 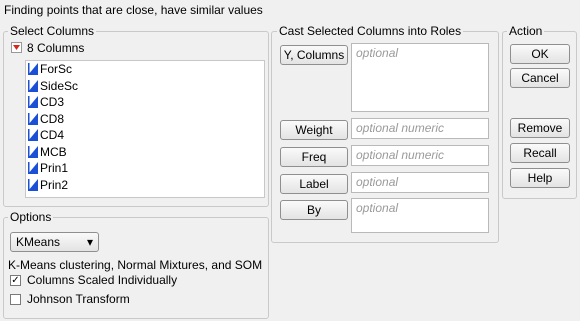 What do you see at coordinates (89, 242) in the screenshot?
I see `dropdown-arrow-icon: ▾` at bounding box center [89, 242].